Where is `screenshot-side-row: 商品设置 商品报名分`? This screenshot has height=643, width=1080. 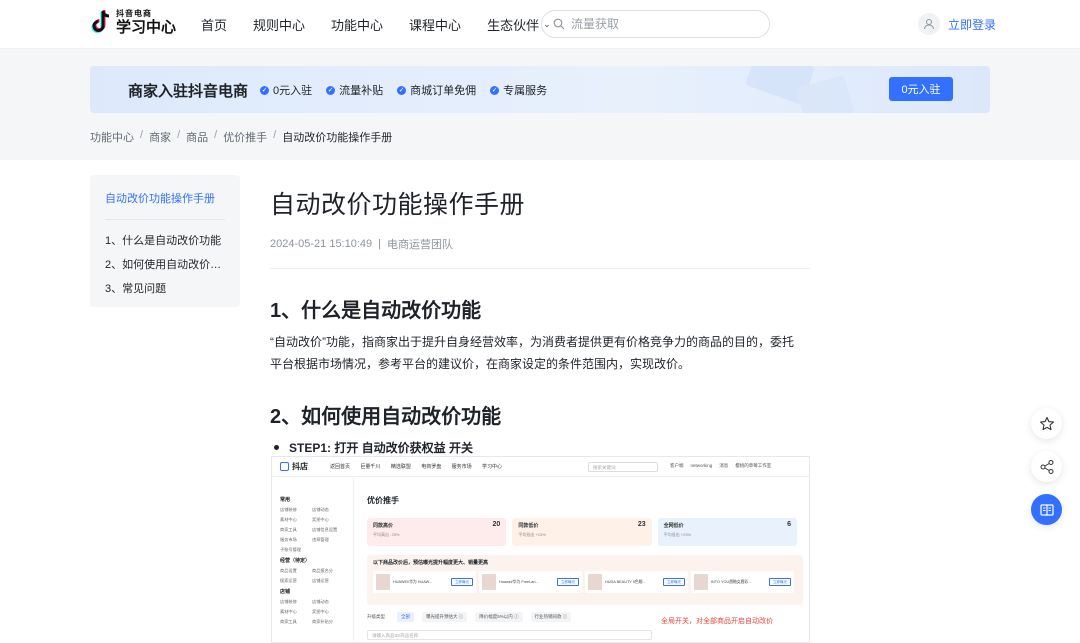
screenshot-side-row: 商品设置 商品报名分 is located at coordinates (312, 571).